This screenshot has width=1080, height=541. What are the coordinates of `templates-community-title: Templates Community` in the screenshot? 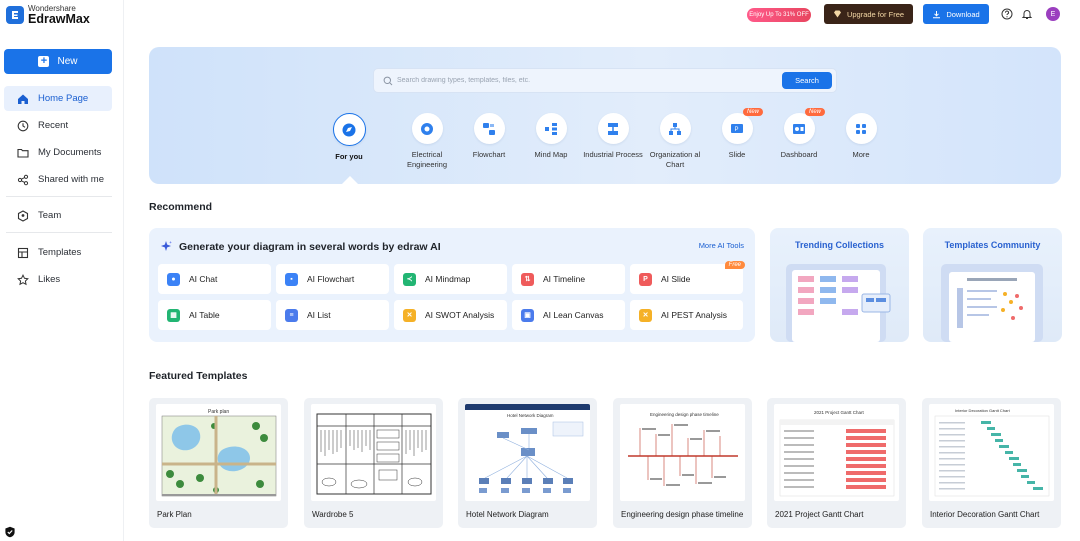 It's located at (992, 245).